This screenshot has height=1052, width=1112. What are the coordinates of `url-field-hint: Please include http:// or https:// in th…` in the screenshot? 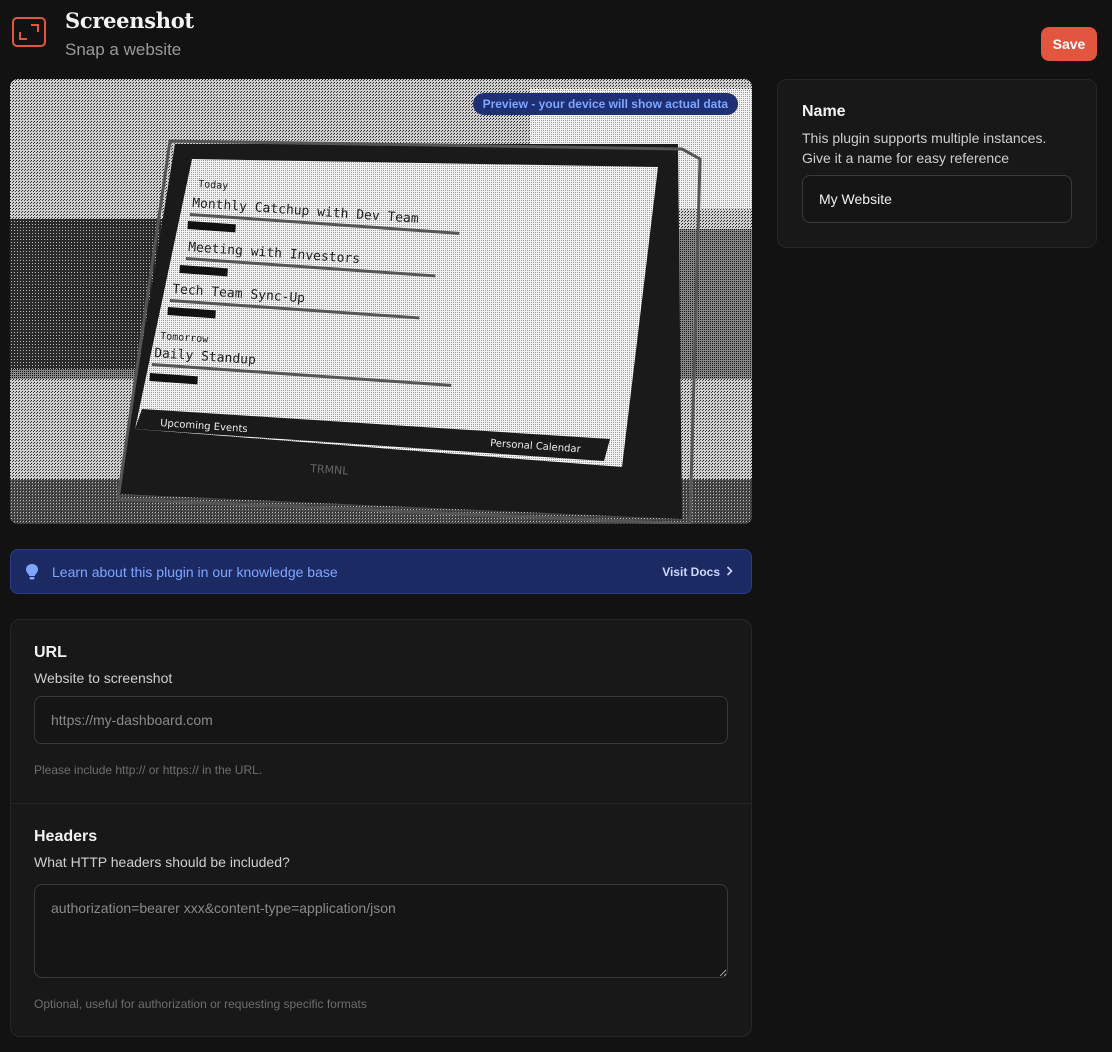 It's located at (148, 770).